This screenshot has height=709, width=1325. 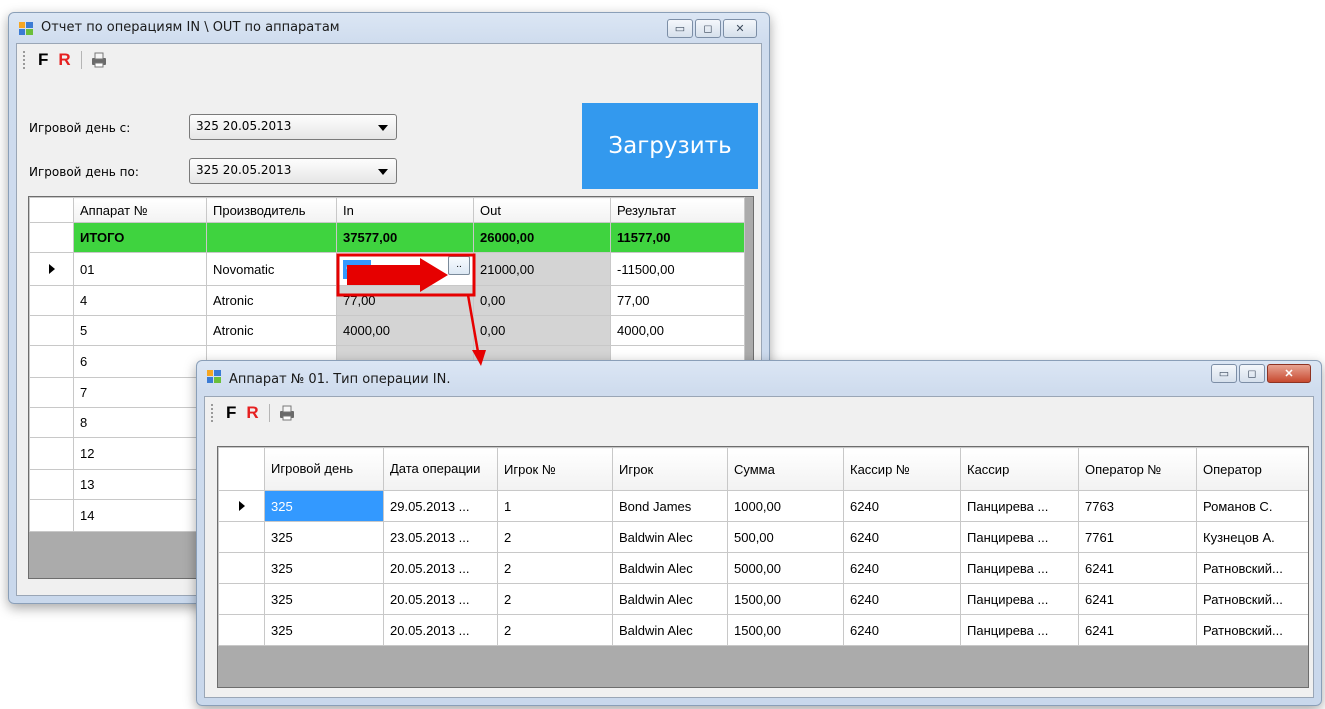 What do you see at coordinates (140, 210) in the screenshot?
I see `col-header-machine: Аппарат №` at bounding box center [140, 210].